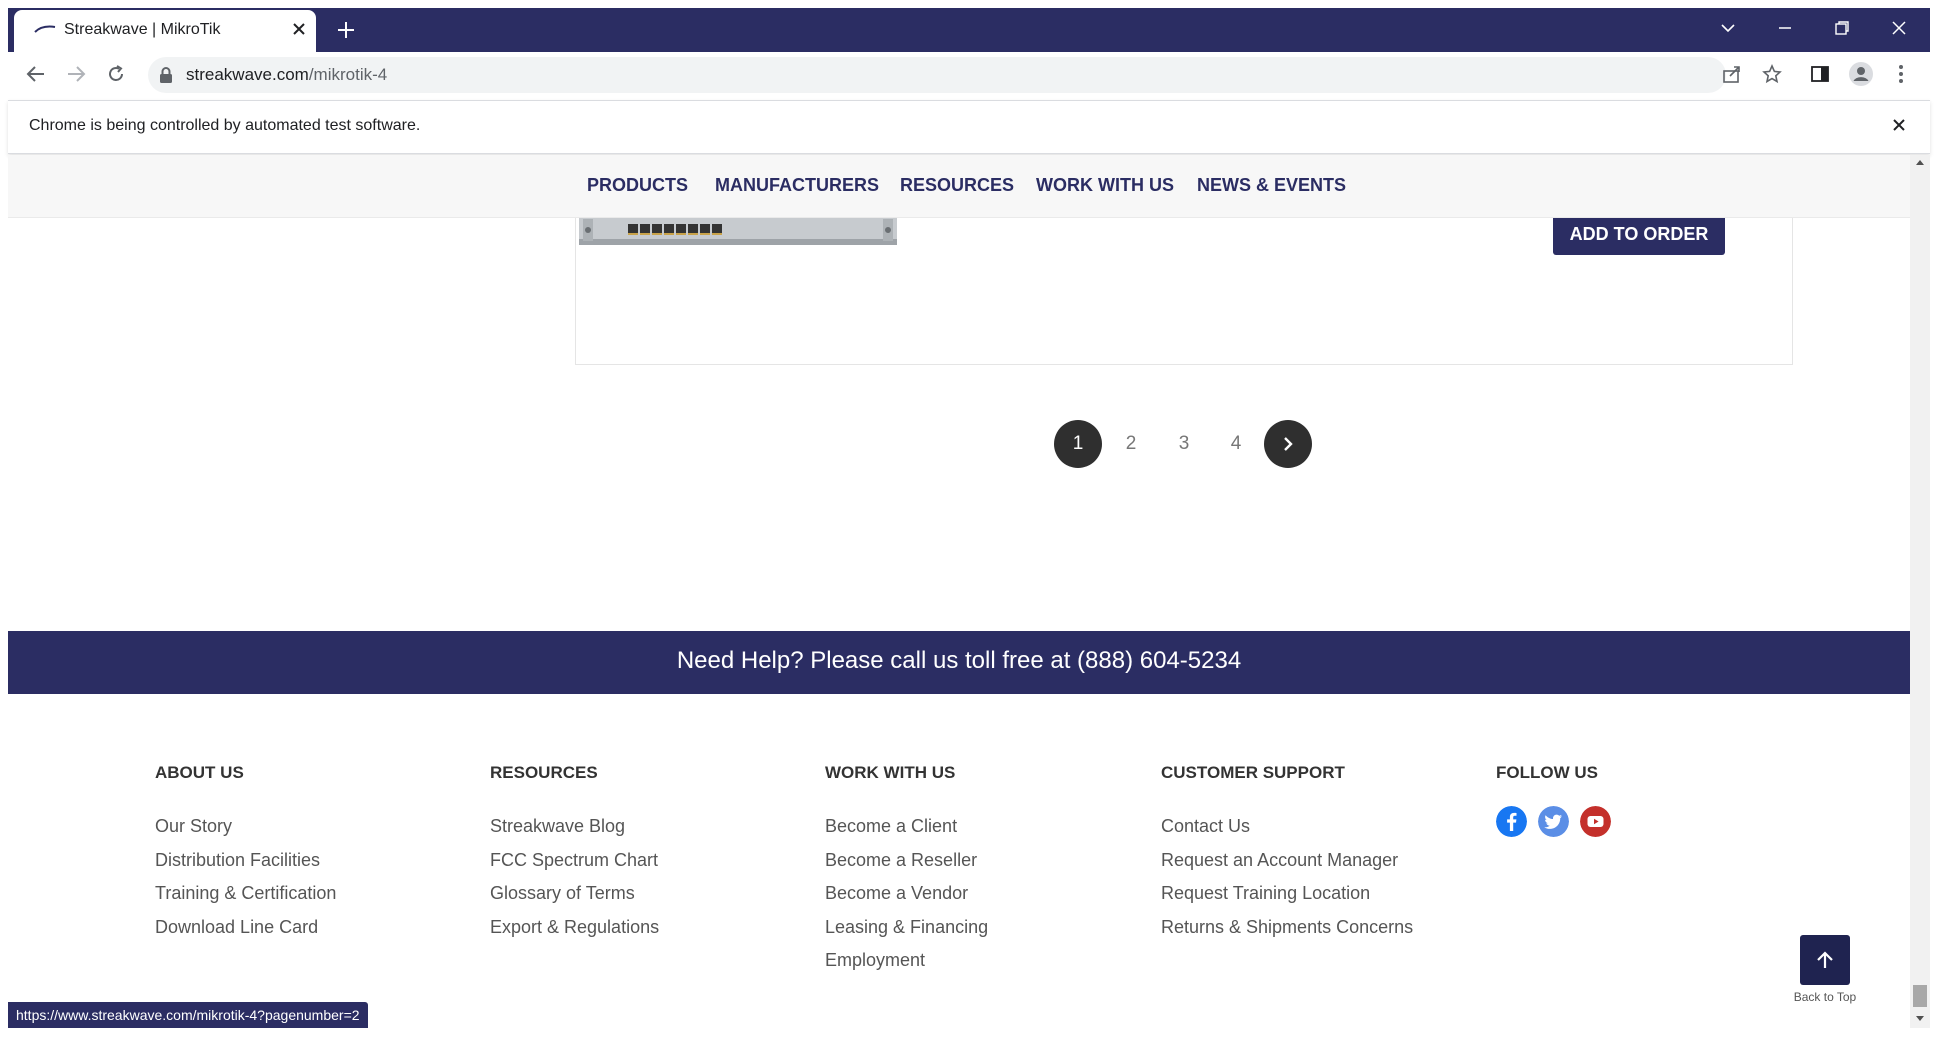  Describe the element at coordinates (574, 927) in the screenshot. I see `footer-link-export-regulations: Export & Regulations` at that location.